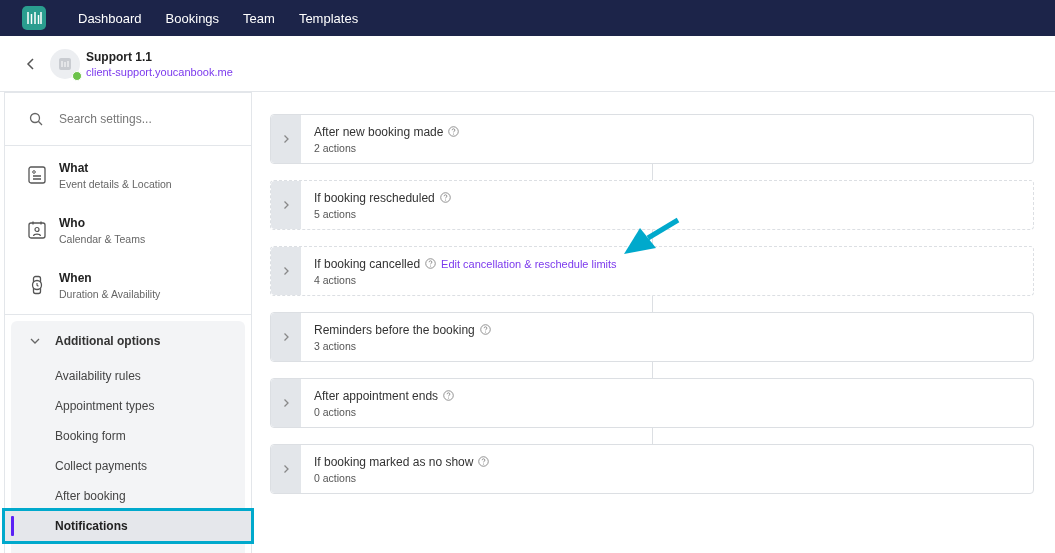 The width and height of the screenshot is (1055, 553). I want to click on action-count: 4 actions, so click(336, 279).